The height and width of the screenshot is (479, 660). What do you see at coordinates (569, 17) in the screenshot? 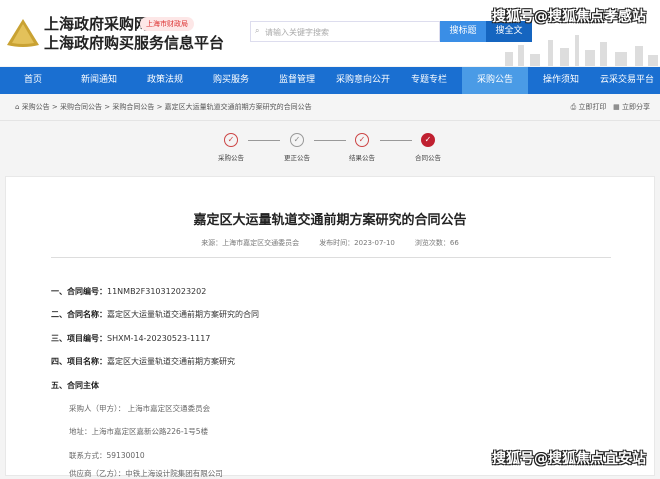
I see `watermark-top: 搜狐号@搜狐焦点孝感站` at bounding box center [569, 17].